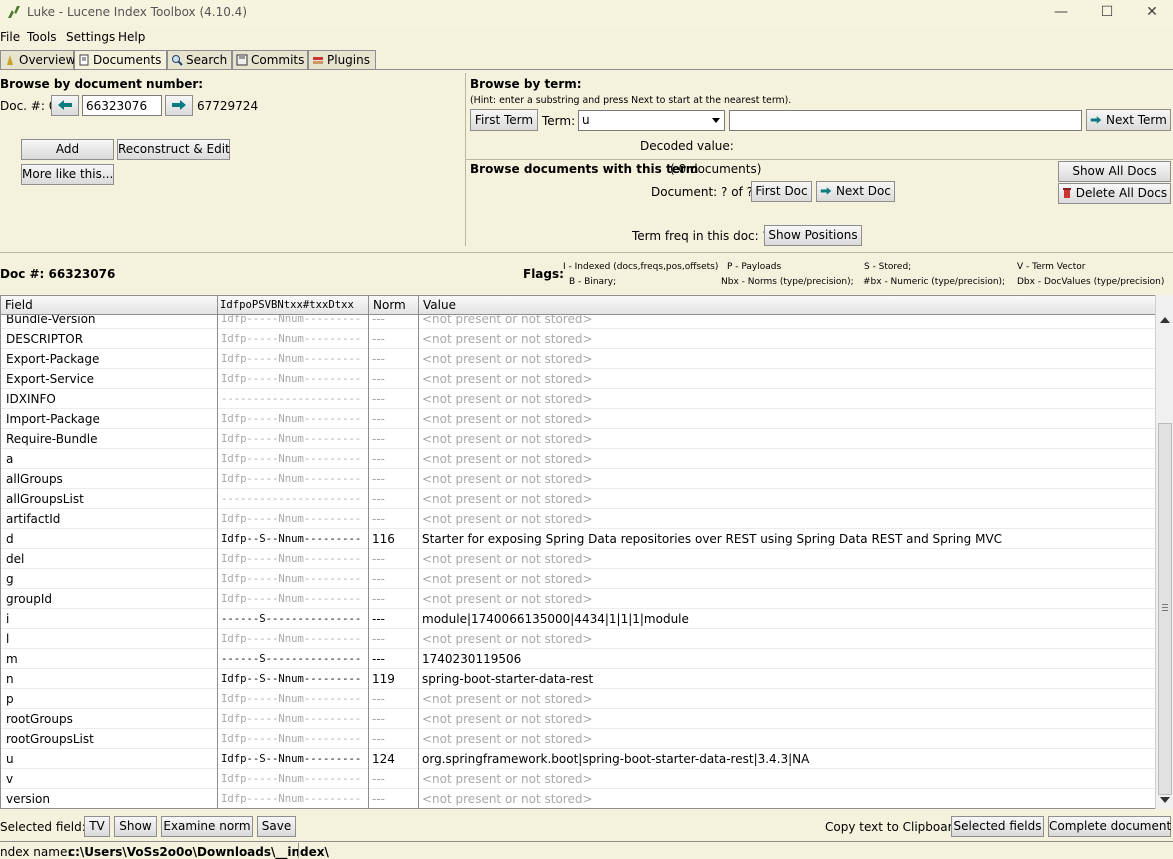 This screenshot has width=1173, height=859. What do you see at coordinates (39, 719) in the screenshot?
I see `field-name-cell: rootGroups` at bounding box center [39, 719].